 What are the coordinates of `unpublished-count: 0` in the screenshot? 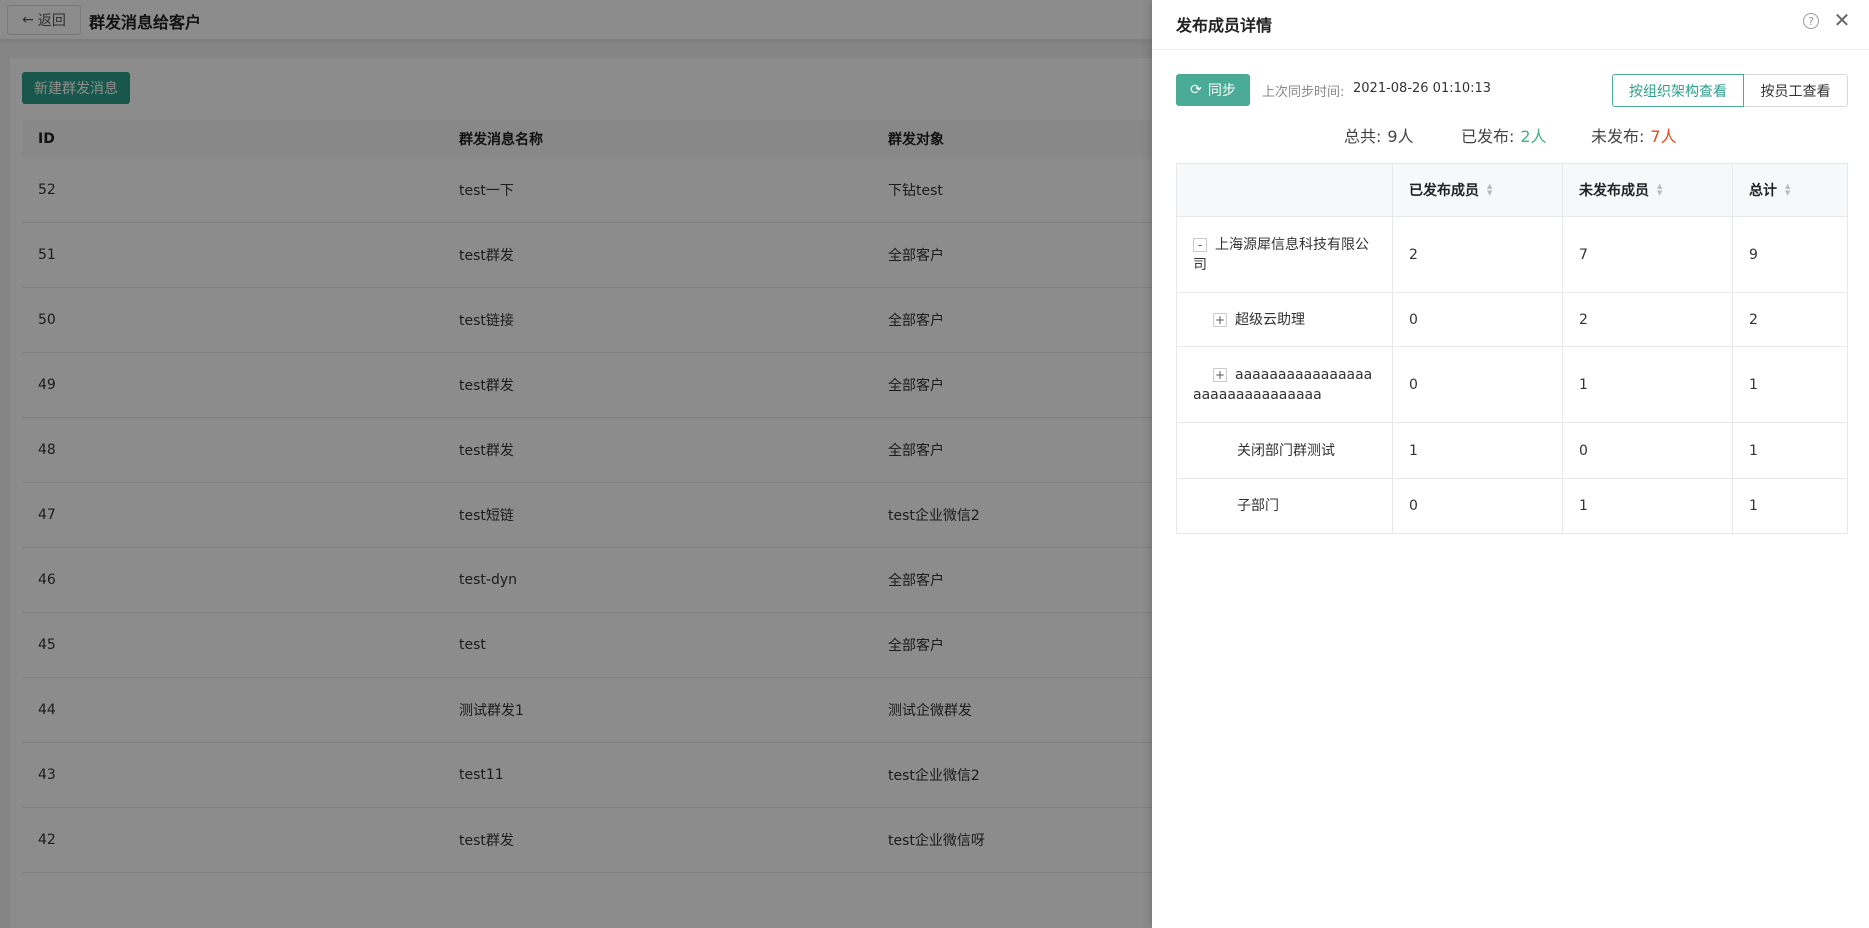 It's located at (1648, 450).